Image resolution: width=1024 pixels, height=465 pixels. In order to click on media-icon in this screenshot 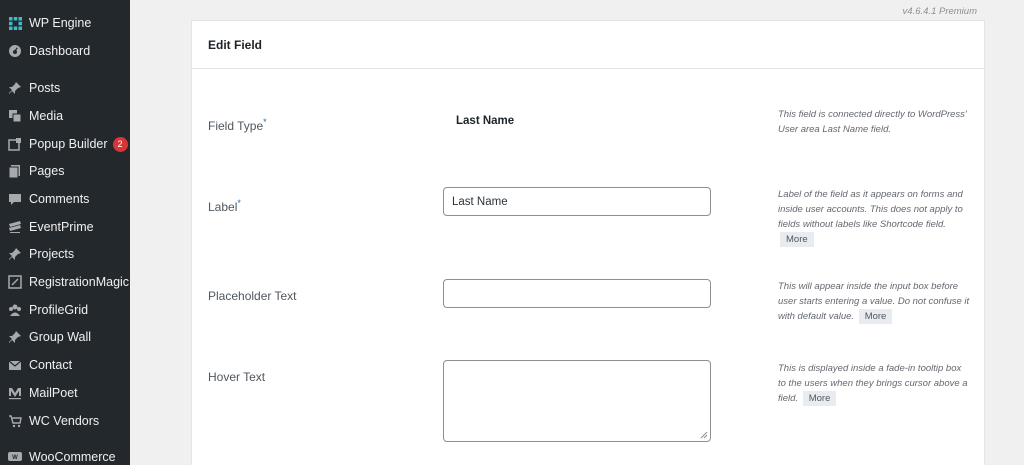, I will do `click(15, 116)`.